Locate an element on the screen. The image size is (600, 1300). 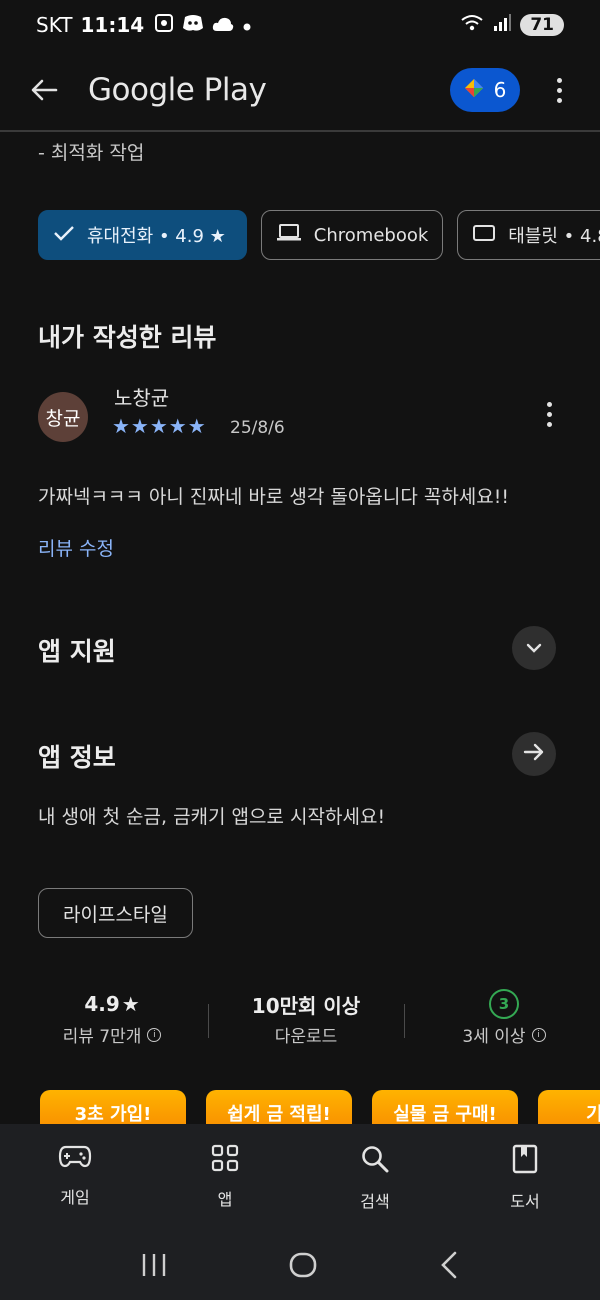
expand-support-button is located at coordinates (534, 648).